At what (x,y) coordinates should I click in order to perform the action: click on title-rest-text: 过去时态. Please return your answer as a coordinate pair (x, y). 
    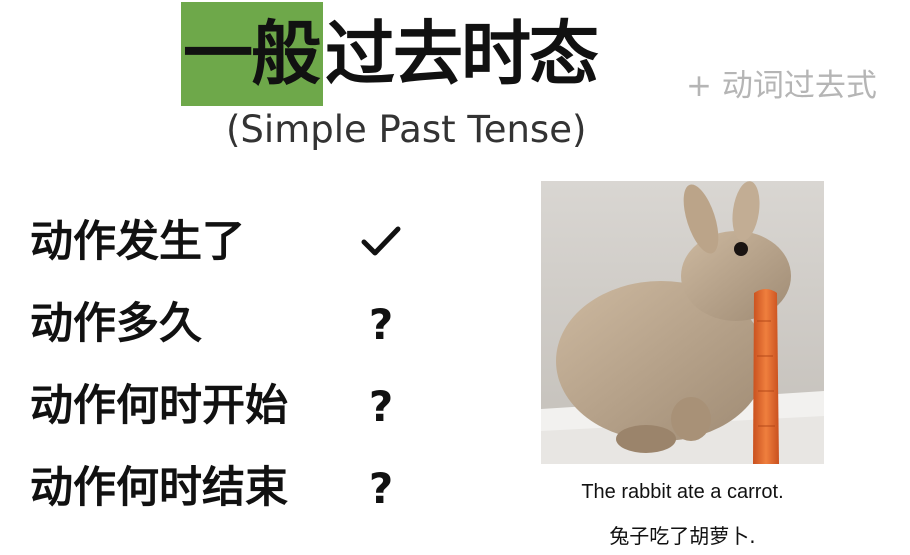
    Looking at the image, I should click on (462, 53).